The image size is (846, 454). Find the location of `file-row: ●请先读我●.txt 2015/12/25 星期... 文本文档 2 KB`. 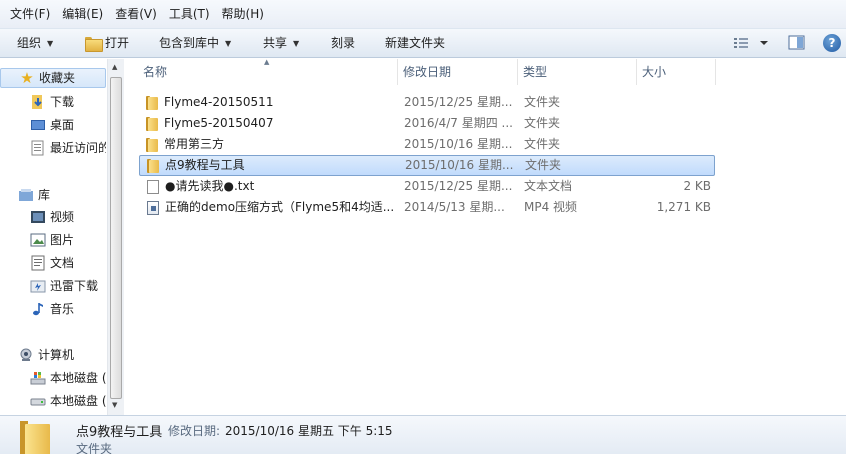

file-row: ●请先读我●.txt 2015/12/25 星期... 文本文档 2 KB is located at coordinates (427, 186).